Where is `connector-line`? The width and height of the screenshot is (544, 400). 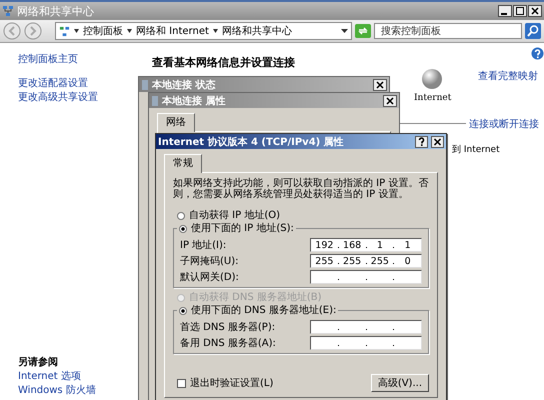
connector-line is located at coordinates (433, 123).